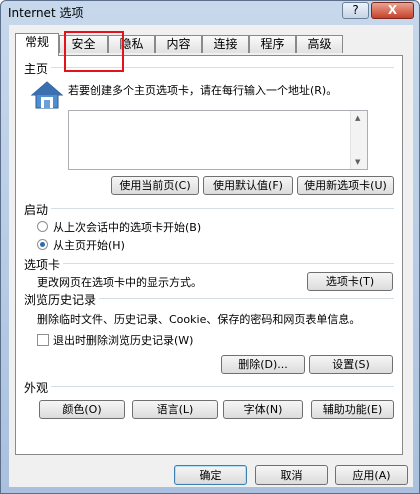 This screenshot has height=494, width=420. What do you see at coordinates (210, 475) in the screenshot?
I see `ok-button: 确定` at bounding box center [210, 475].